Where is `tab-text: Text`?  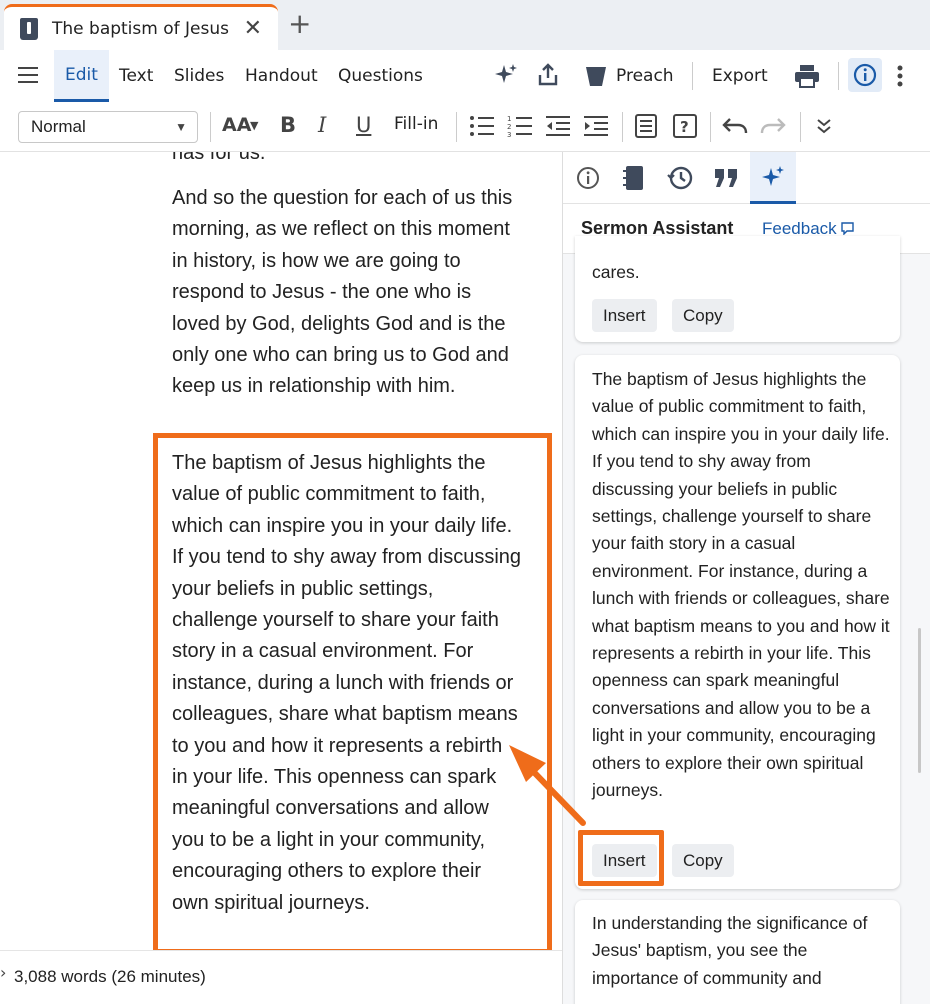 tab-text: Text is located at coordinates (136, 76).